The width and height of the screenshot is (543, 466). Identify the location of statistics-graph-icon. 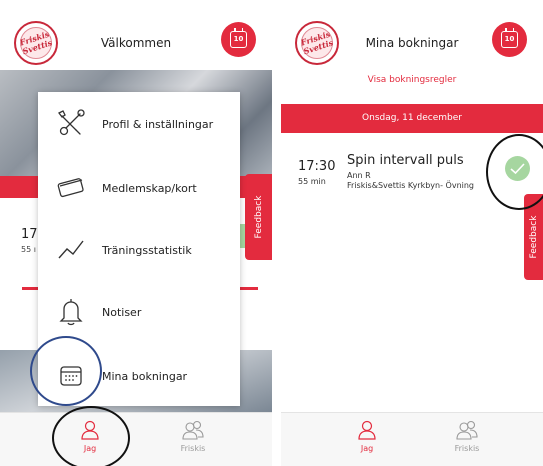
(71, 249).